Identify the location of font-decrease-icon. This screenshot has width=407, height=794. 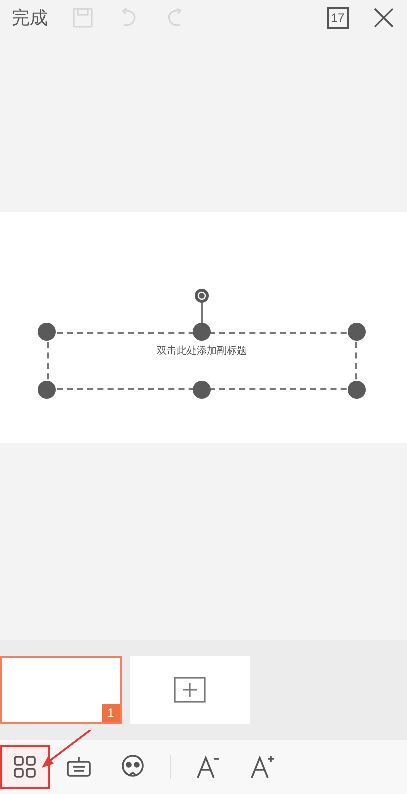
(208, 767).